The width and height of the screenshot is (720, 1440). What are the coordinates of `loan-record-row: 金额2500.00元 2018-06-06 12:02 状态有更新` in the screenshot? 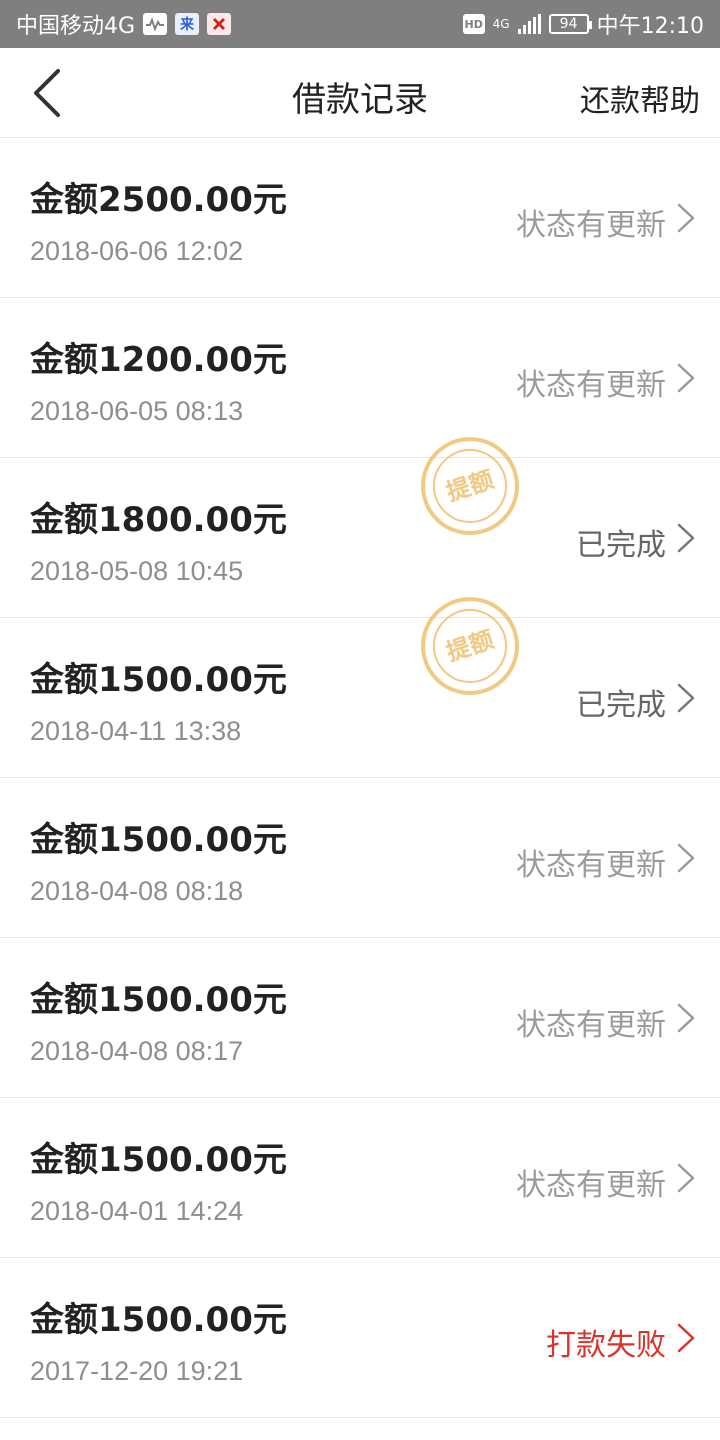 It's located at (360, 218).